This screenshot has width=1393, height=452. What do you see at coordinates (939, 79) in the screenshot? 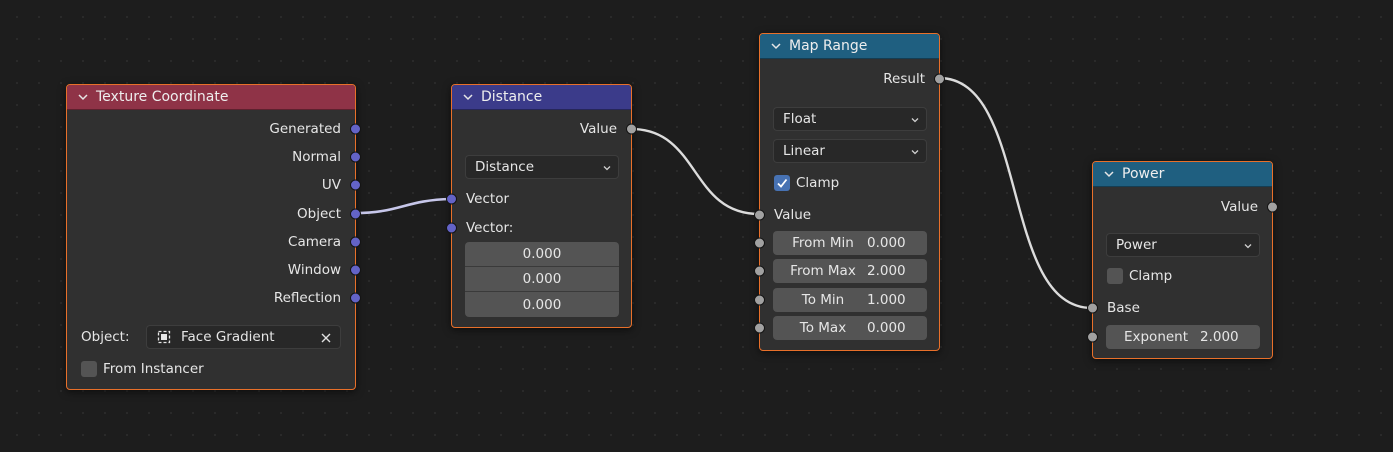
I see `socket-result` at bounding box center [939, 79].